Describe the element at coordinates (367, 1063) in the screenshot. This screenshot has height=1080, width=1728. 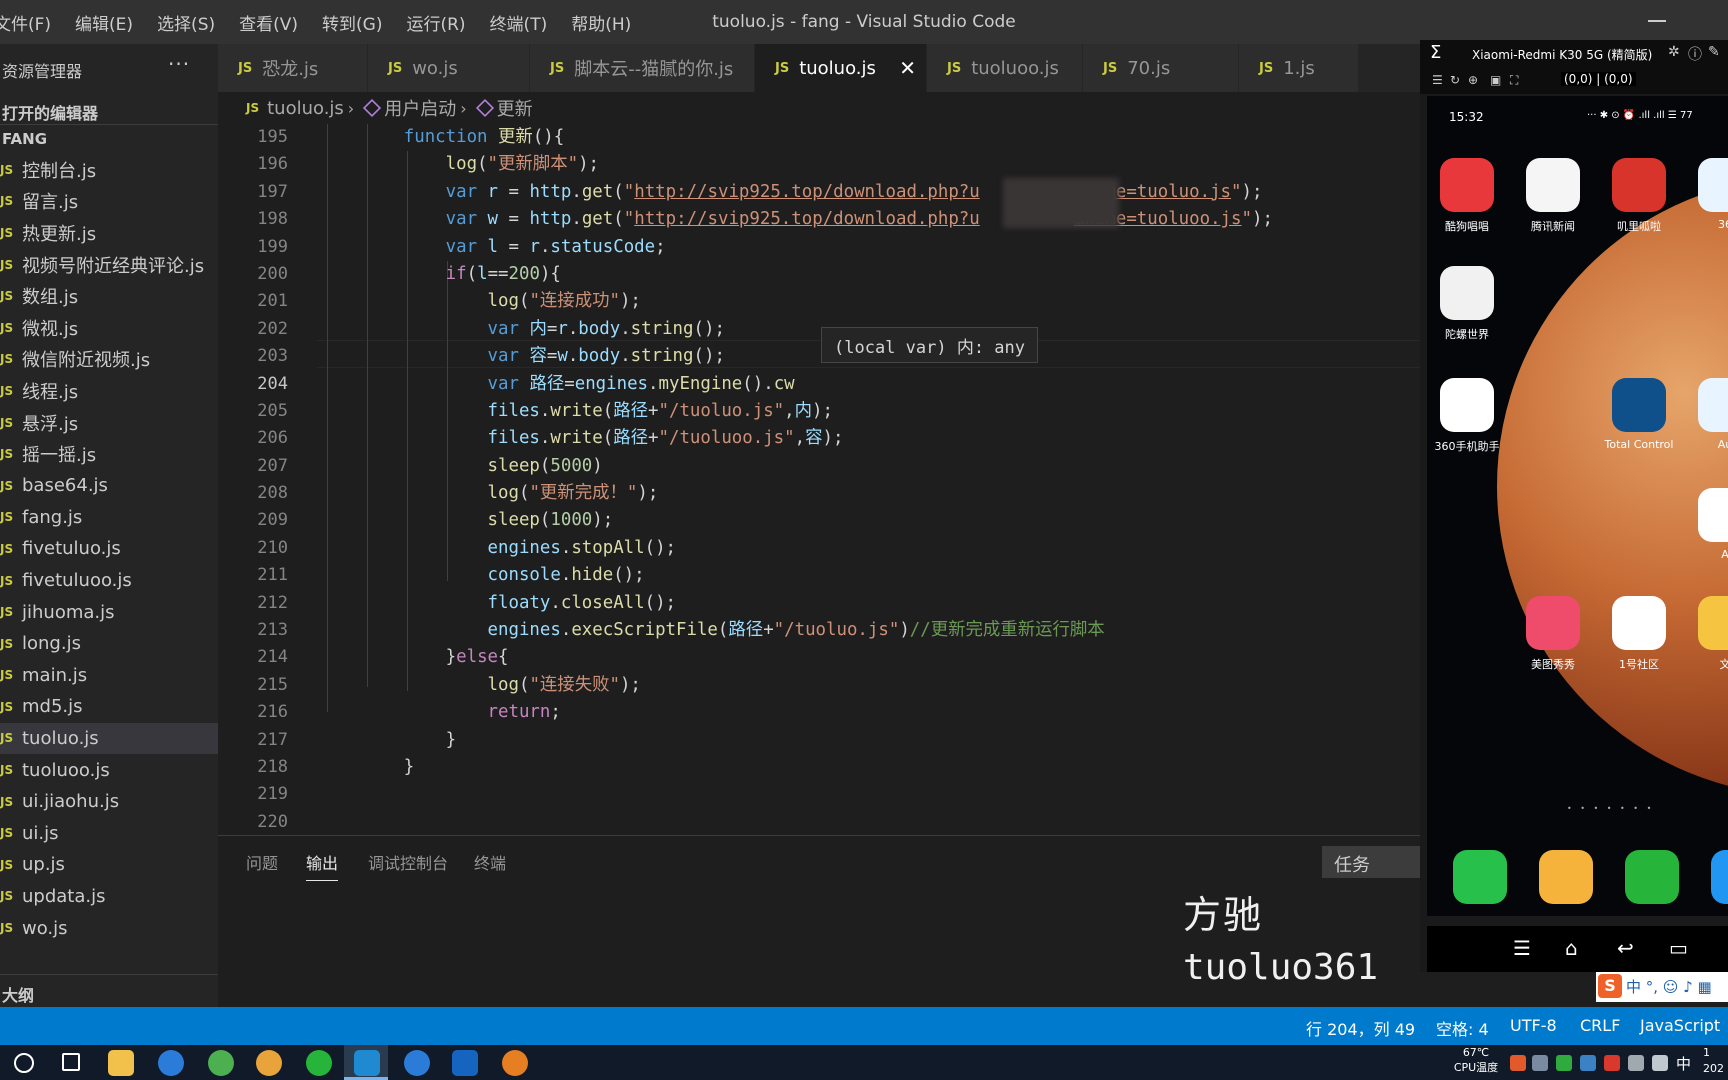
I see `vscode-icon` at that location.